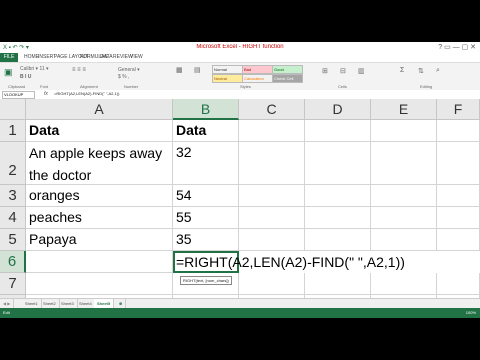  I want to click on insert-cells-icon: ⊞, so click(325, 71).